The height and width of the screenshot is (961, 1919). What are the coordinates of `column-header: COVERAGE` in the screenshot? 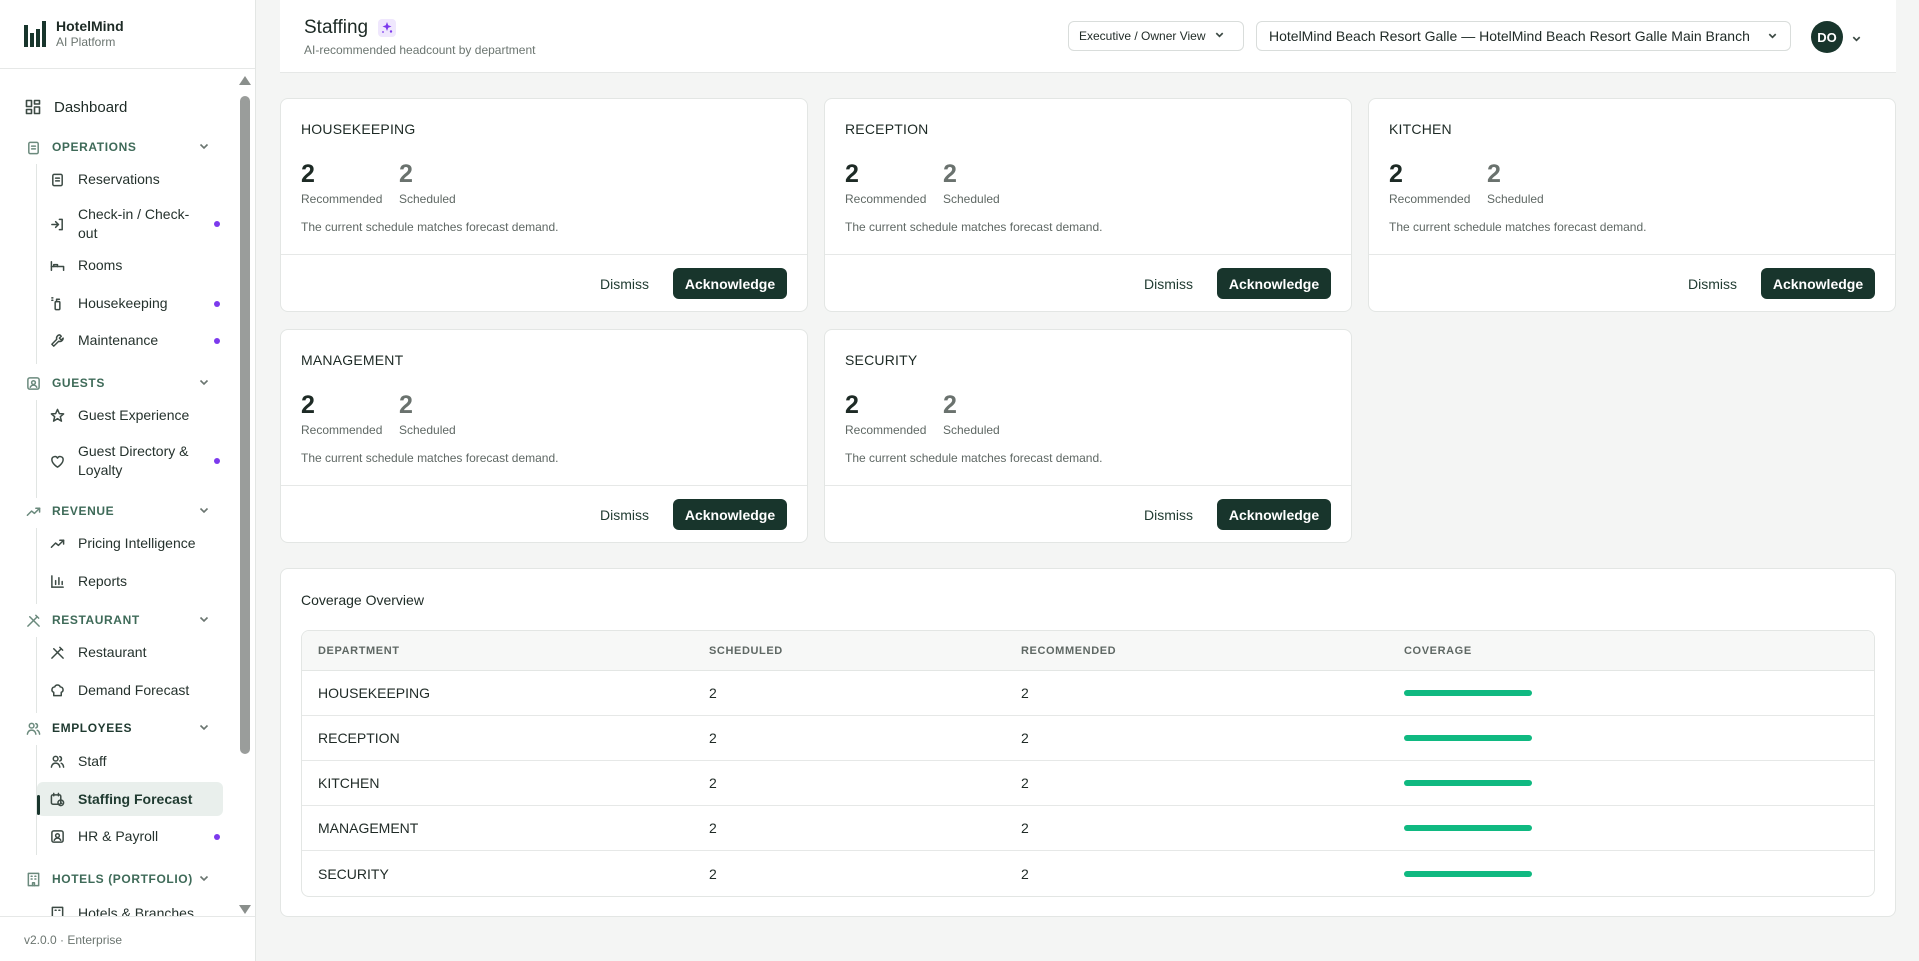 It's located at (1438, 650).